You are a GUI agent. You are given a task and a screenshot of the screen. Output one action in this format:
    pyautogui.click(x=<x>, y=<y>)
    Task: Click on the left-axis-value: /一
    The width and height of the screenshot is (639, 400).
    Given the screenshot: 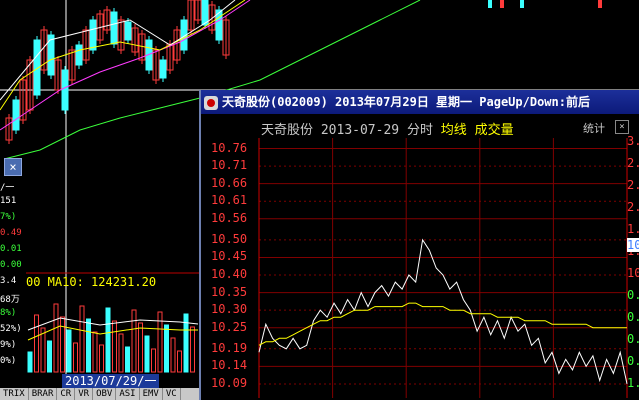 What is the action you would take?
    pyautogui.click(x=7, y=188)
    